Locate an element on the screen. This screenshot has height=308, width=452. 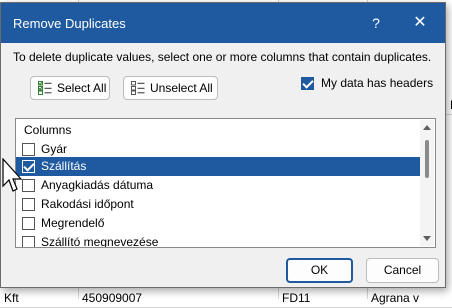
list-item: Megrendelő is located at coordinates (219, 223).